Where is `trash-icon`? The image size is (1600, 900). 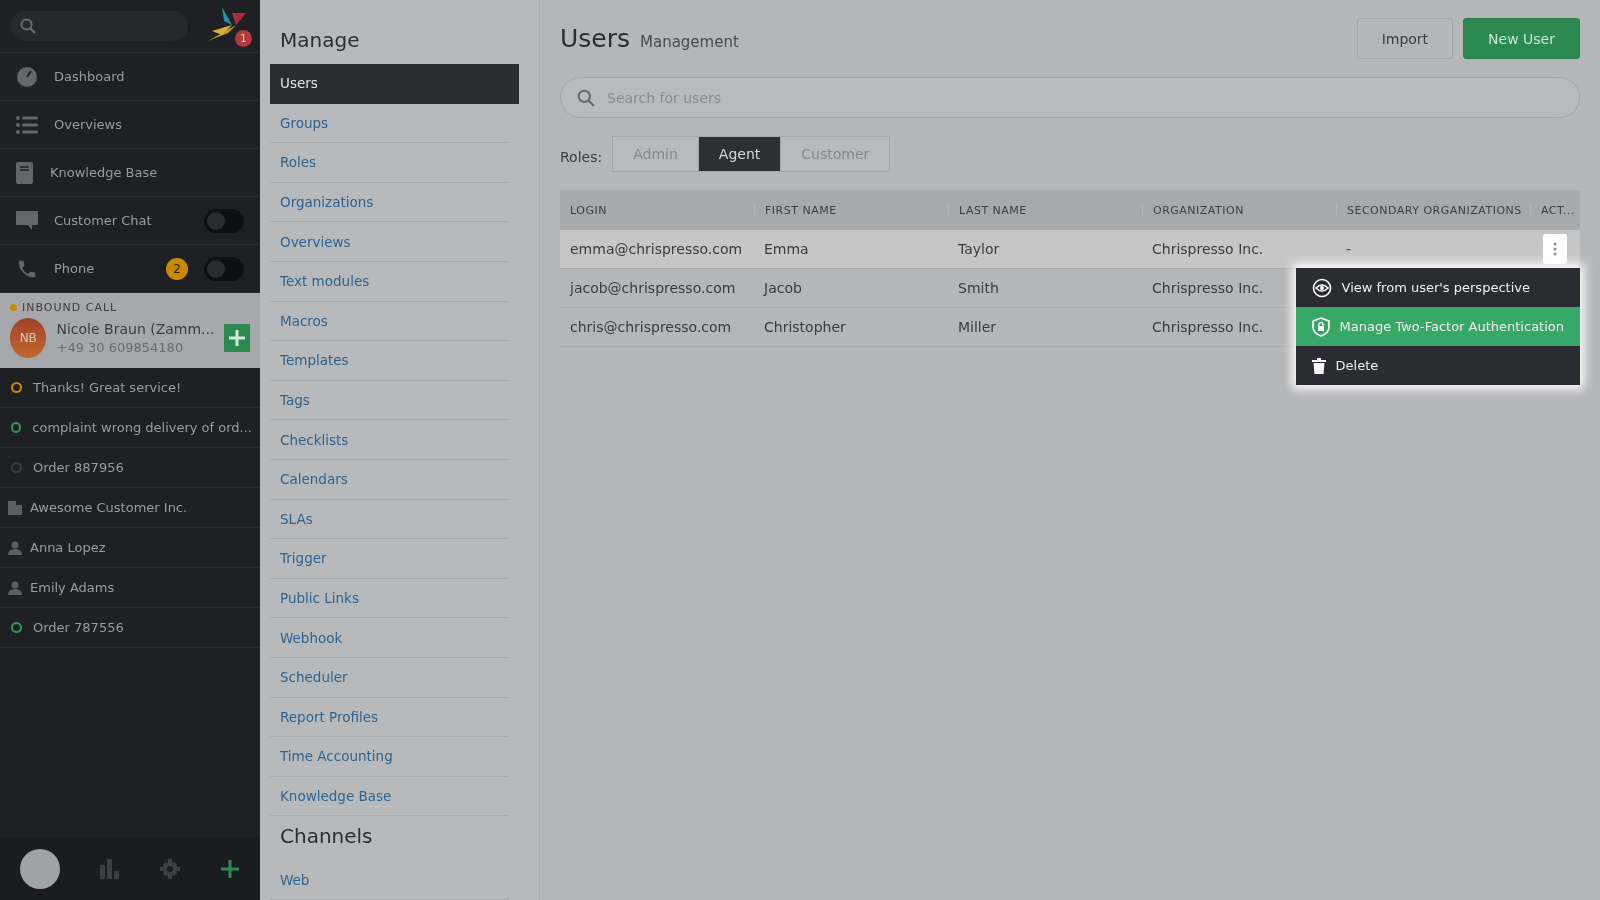 trash-icon is located at coordinates (1318, 365).